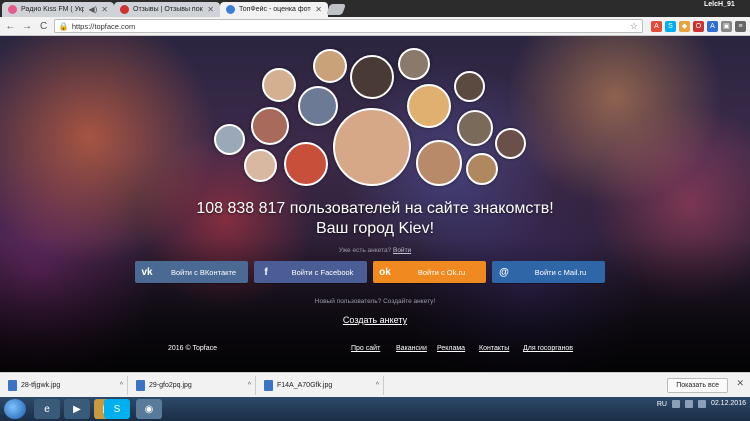 The image size is (750, 421). I want to click on avatar-main, so click(372, 147).